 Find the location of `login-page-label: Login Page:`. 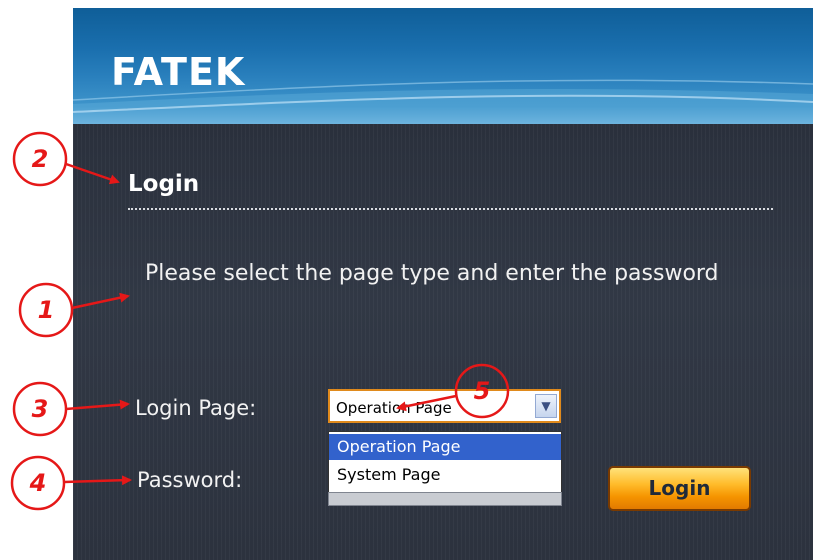

login-page-label: Login Page: is located at coordinates (196, 408).